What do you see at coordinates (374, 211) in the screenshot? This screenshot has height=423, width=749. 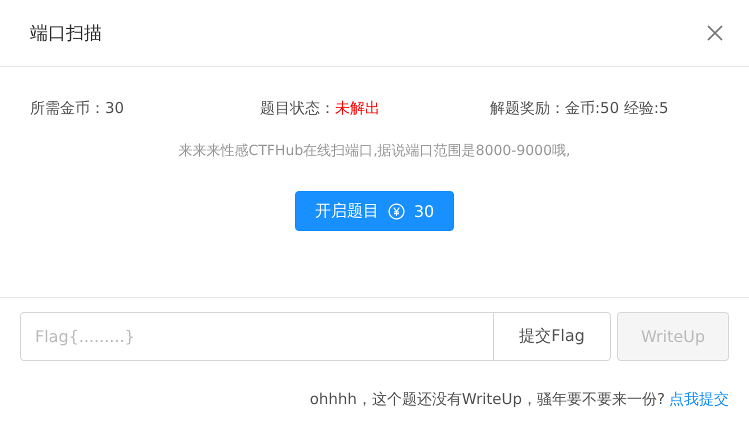 I see `start-challenge-button: 开启题目 30` at bounding box center [374, 211].